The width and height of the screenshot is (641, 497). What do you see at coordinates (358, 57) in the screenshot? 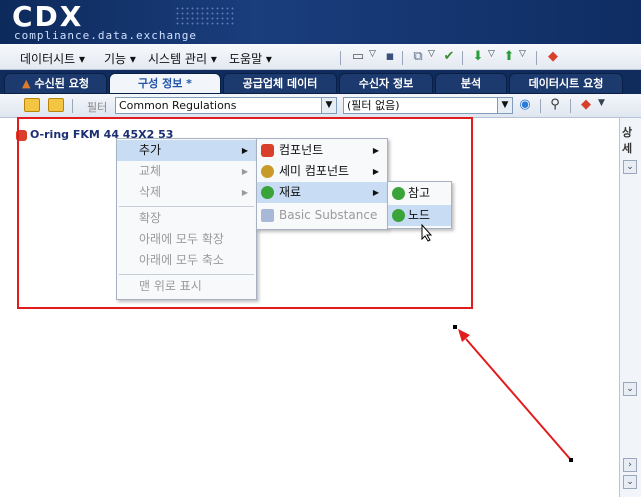
I see `new-document-icon: ▭` at bounding box center [358, 57].